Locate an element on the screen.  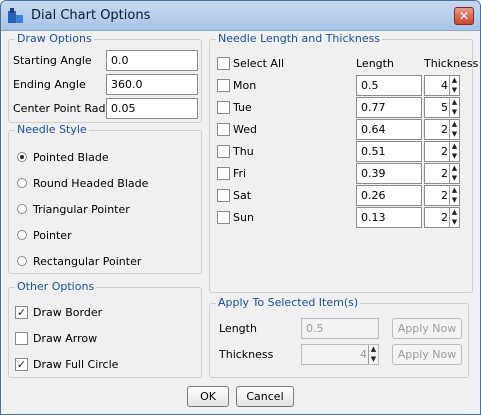
thu-thickness-arrows: ▲ ▼ is located at coordinates (454, 151).